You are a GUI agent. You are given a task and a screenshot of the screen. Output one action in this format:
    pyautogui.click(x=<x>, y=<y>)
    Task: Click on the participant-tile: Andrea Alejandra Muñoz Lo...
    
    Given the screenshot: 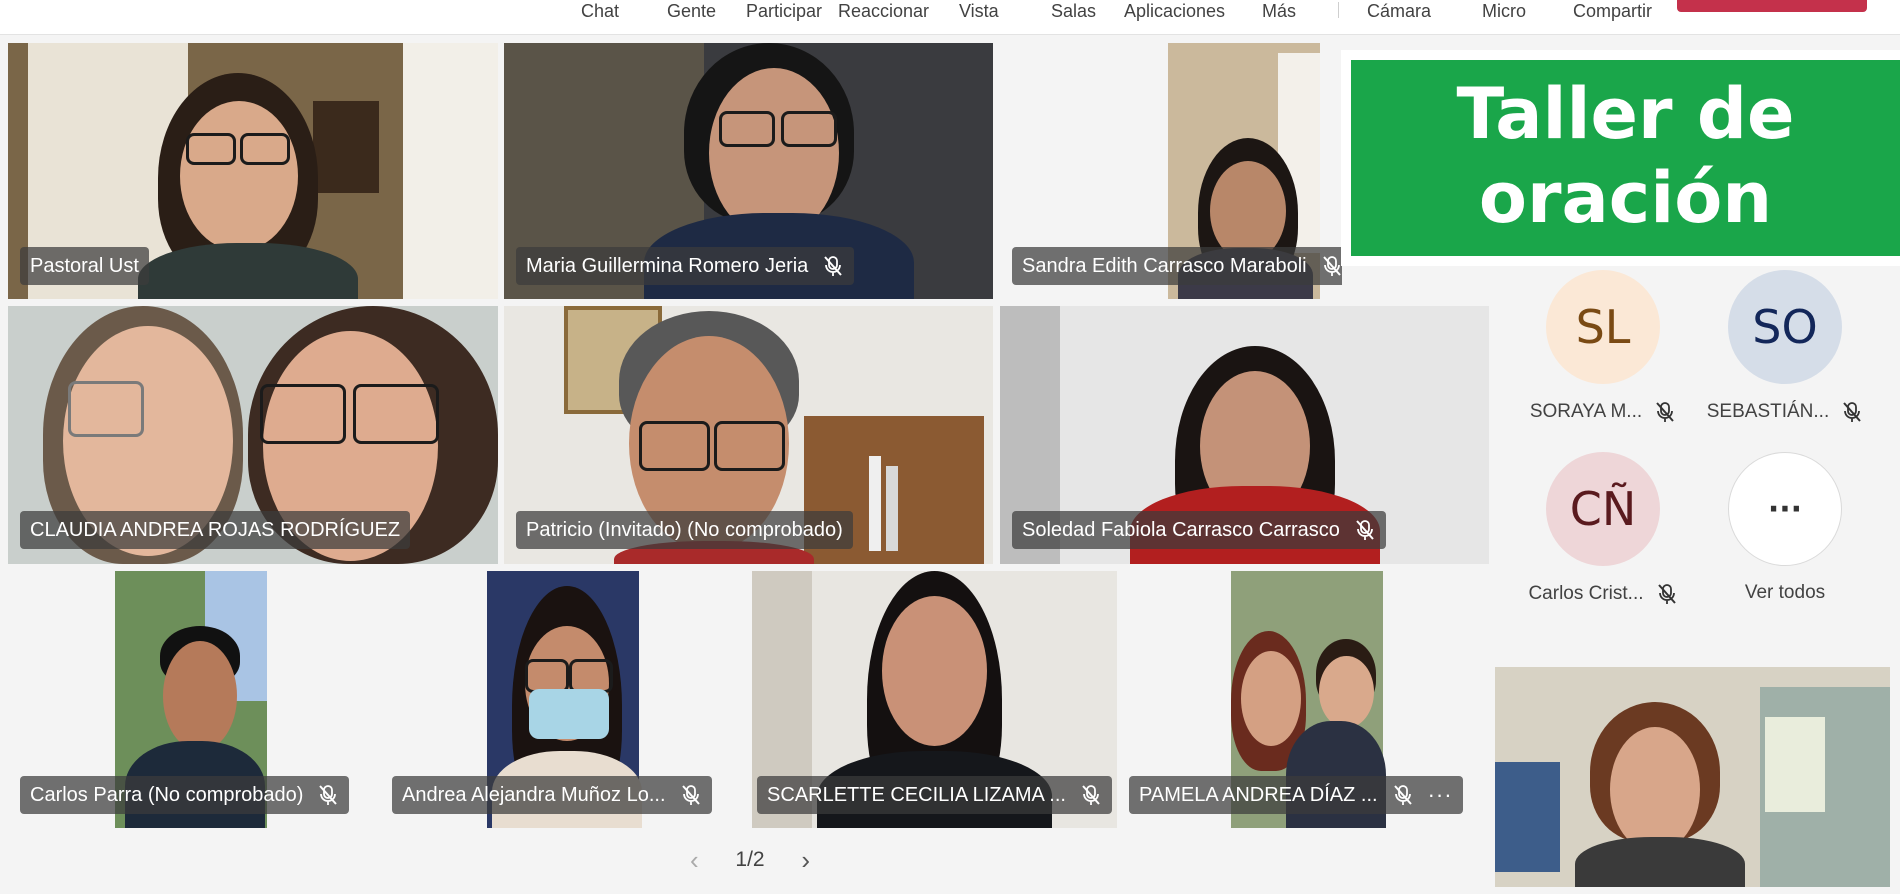 What is the action you would take?
    pyautogui.click(x=560, y=699)
    